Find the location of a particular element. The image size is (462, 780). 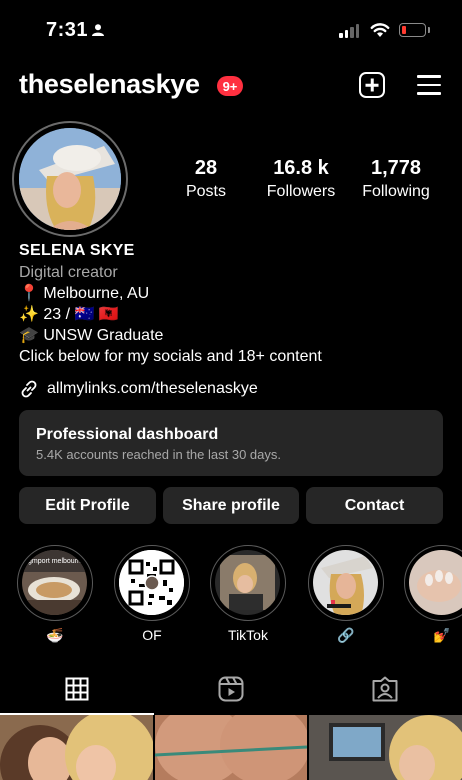

link-icon is located at coordinates (29, 389).